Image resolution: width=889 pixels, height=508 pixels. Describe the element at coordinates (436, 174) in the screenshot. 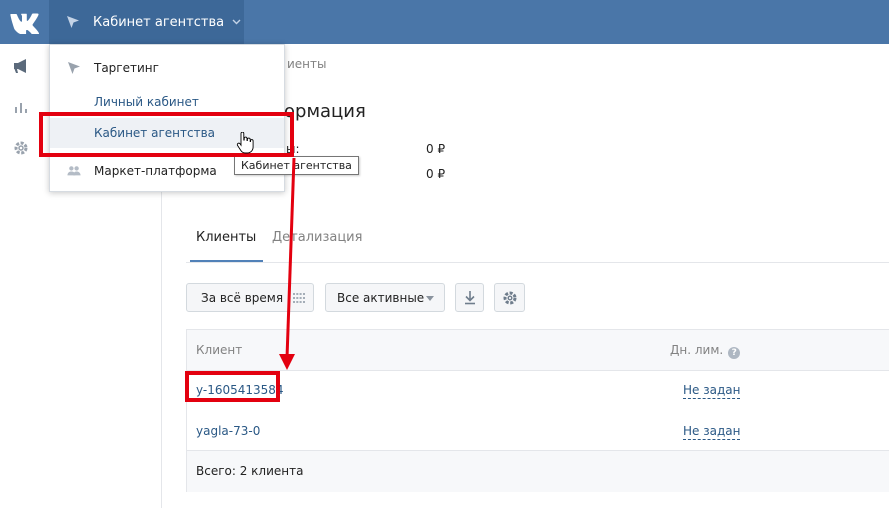

I see `info-row2-value: 0 ₽` at that location.